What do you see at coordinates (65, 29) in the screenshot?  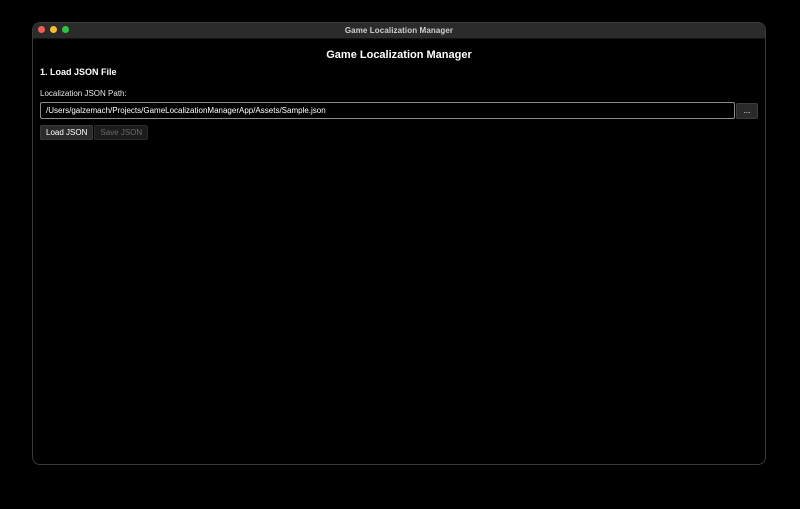 I see `maximize-window-button` at bounding box center [65, 29].